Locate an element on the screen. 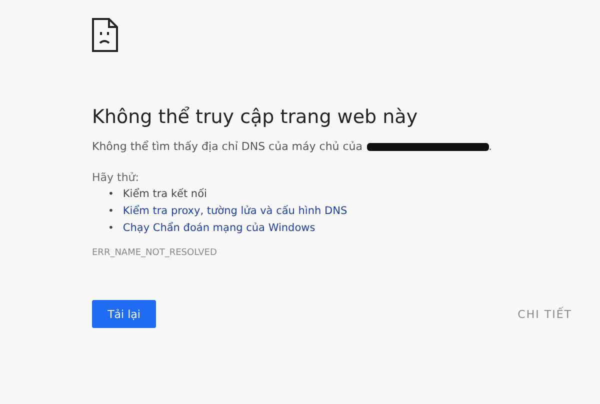  reload-button: Tải lại is located at coordinates (124, 314).